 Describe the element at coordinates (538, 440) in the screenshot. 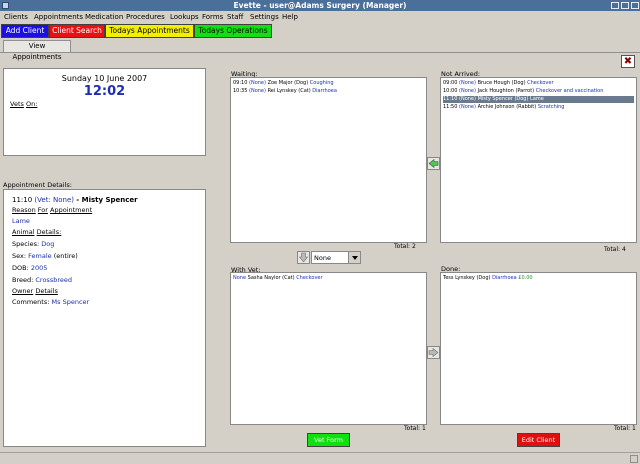

I see `edit-client-button: Edit Client` at that location.